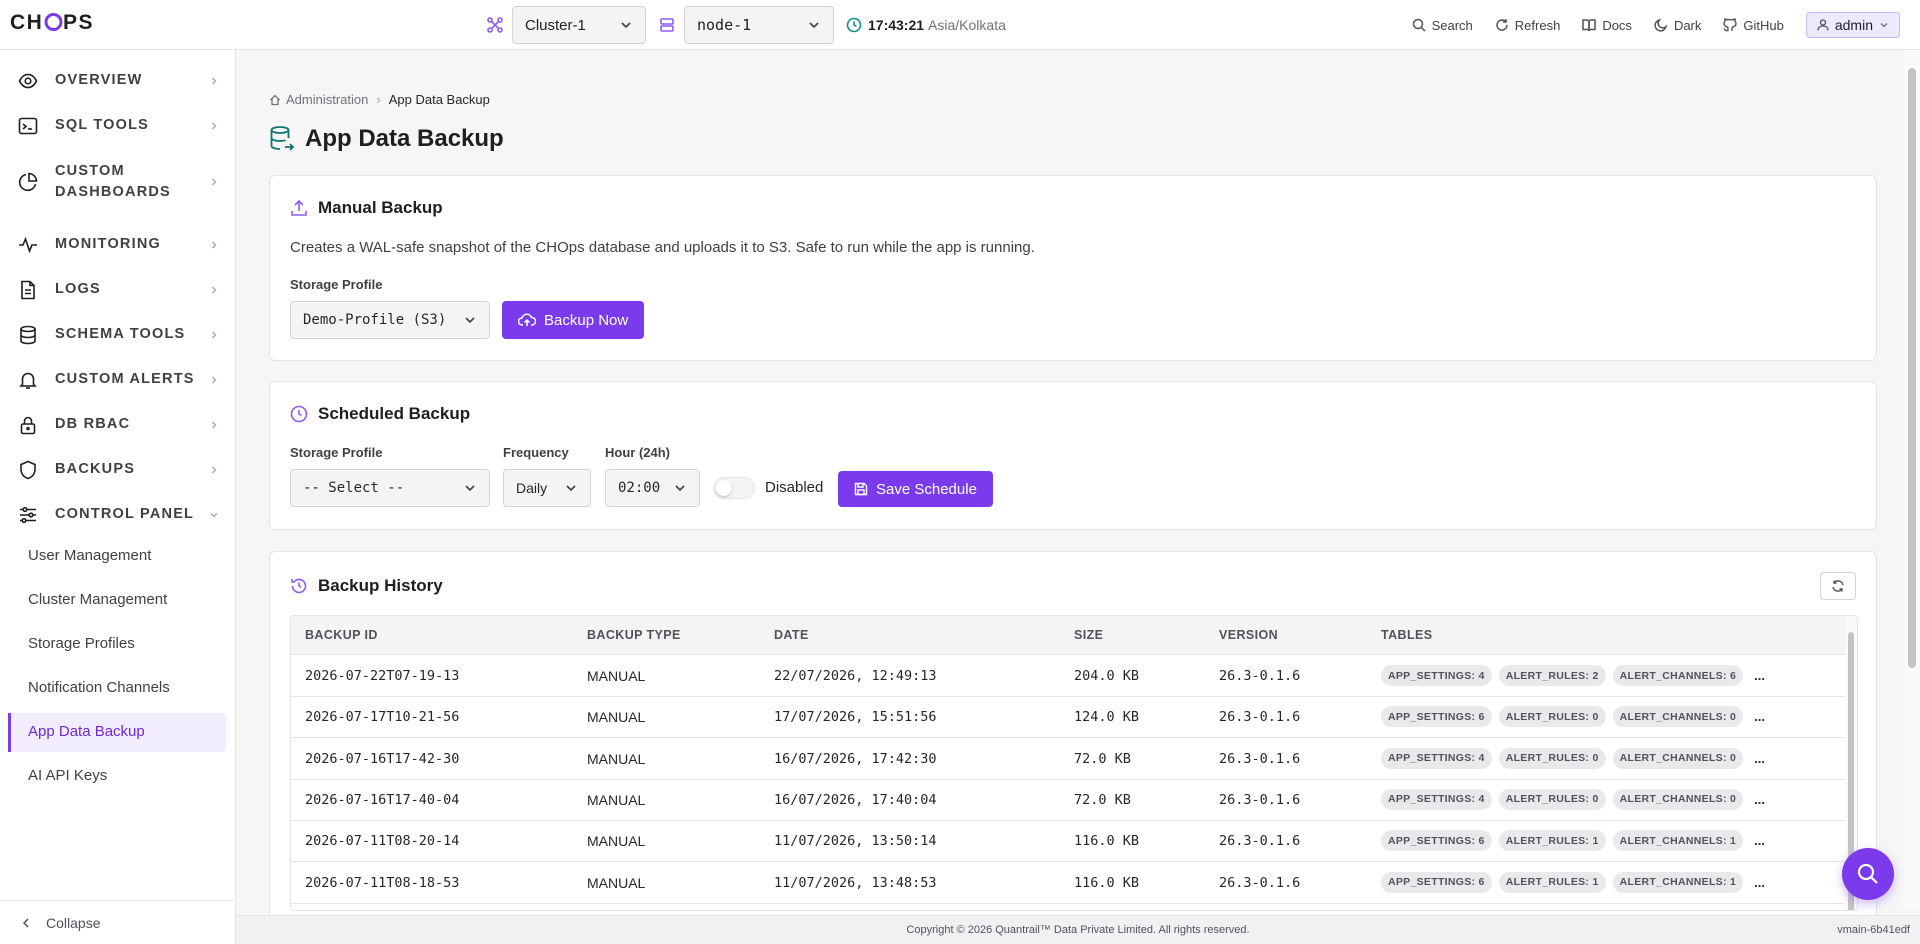  I want to click on breadcrumb: Administration › App Data Backup, so click(379, 99).